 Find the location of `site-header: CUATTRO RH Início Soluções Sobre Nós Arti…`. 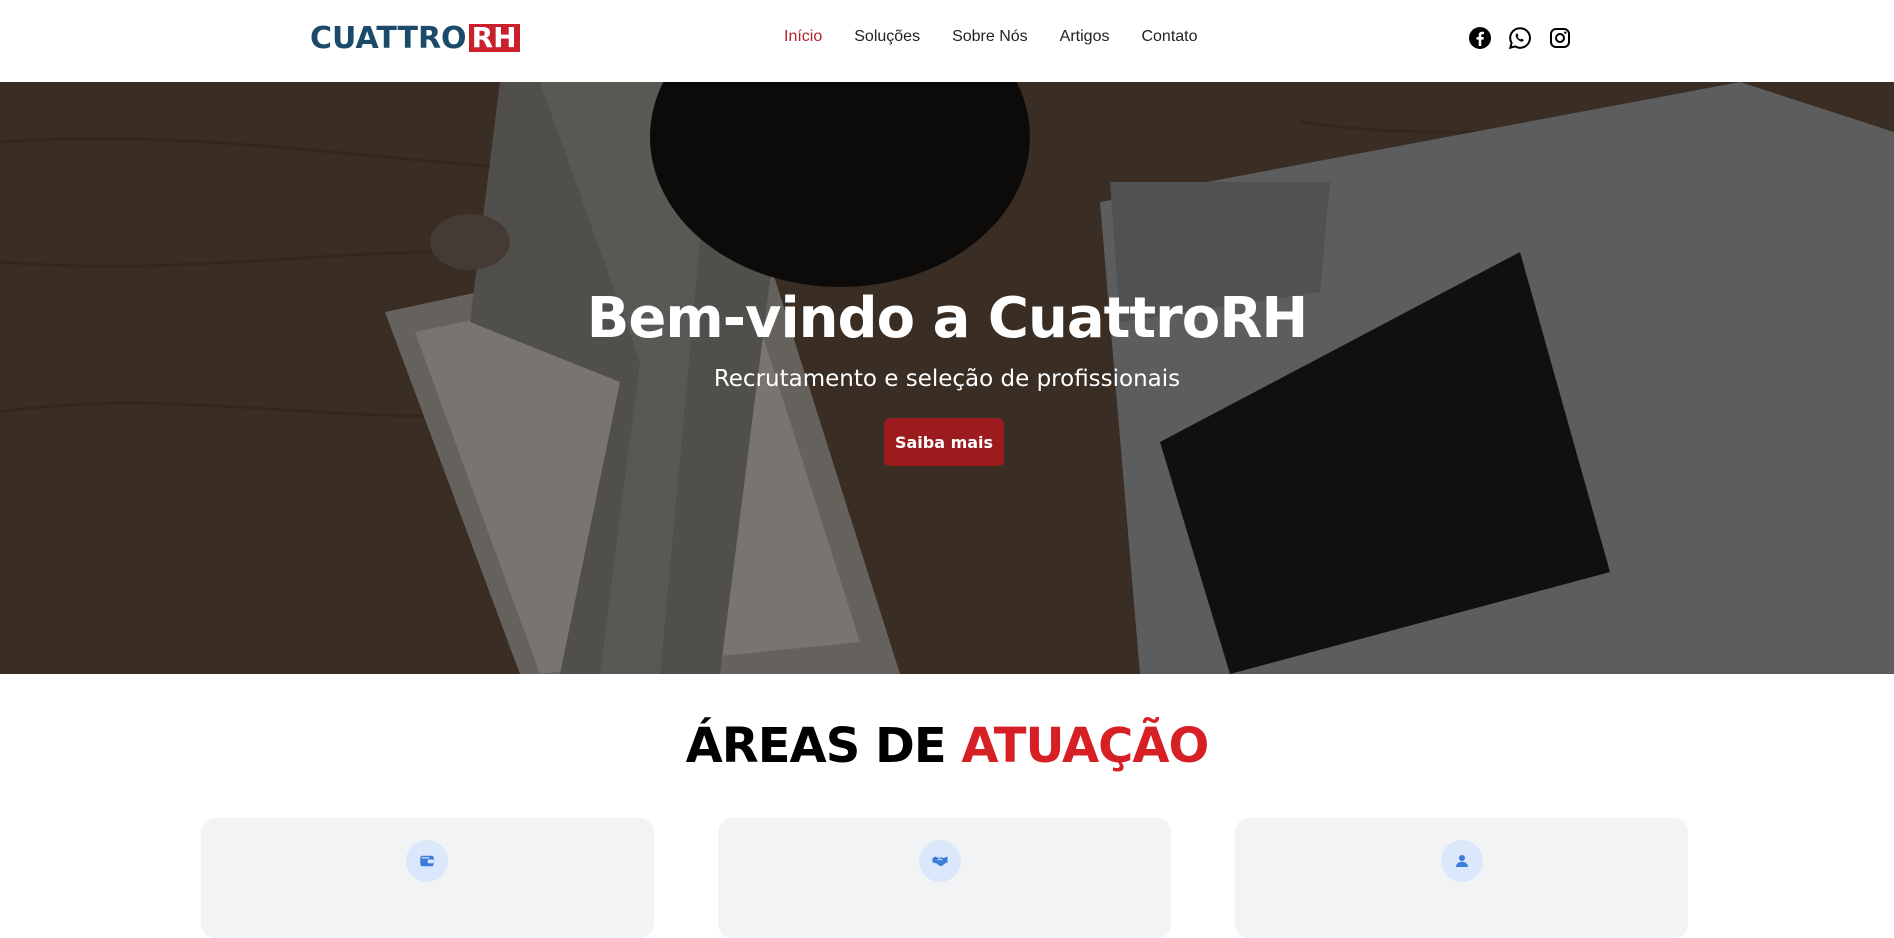

site-header: CUATTRO RH Início Soluções Sobre Nós Arti… is located at coordinates (947, 41).